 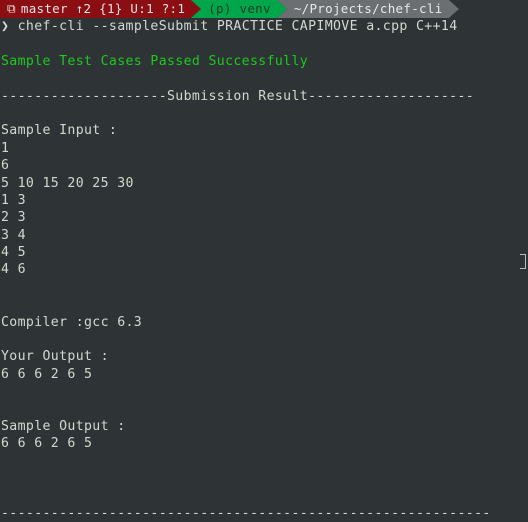 I want to click on working-directory-text: ~/Projects/chef-cli, so click(x=368, y=8).